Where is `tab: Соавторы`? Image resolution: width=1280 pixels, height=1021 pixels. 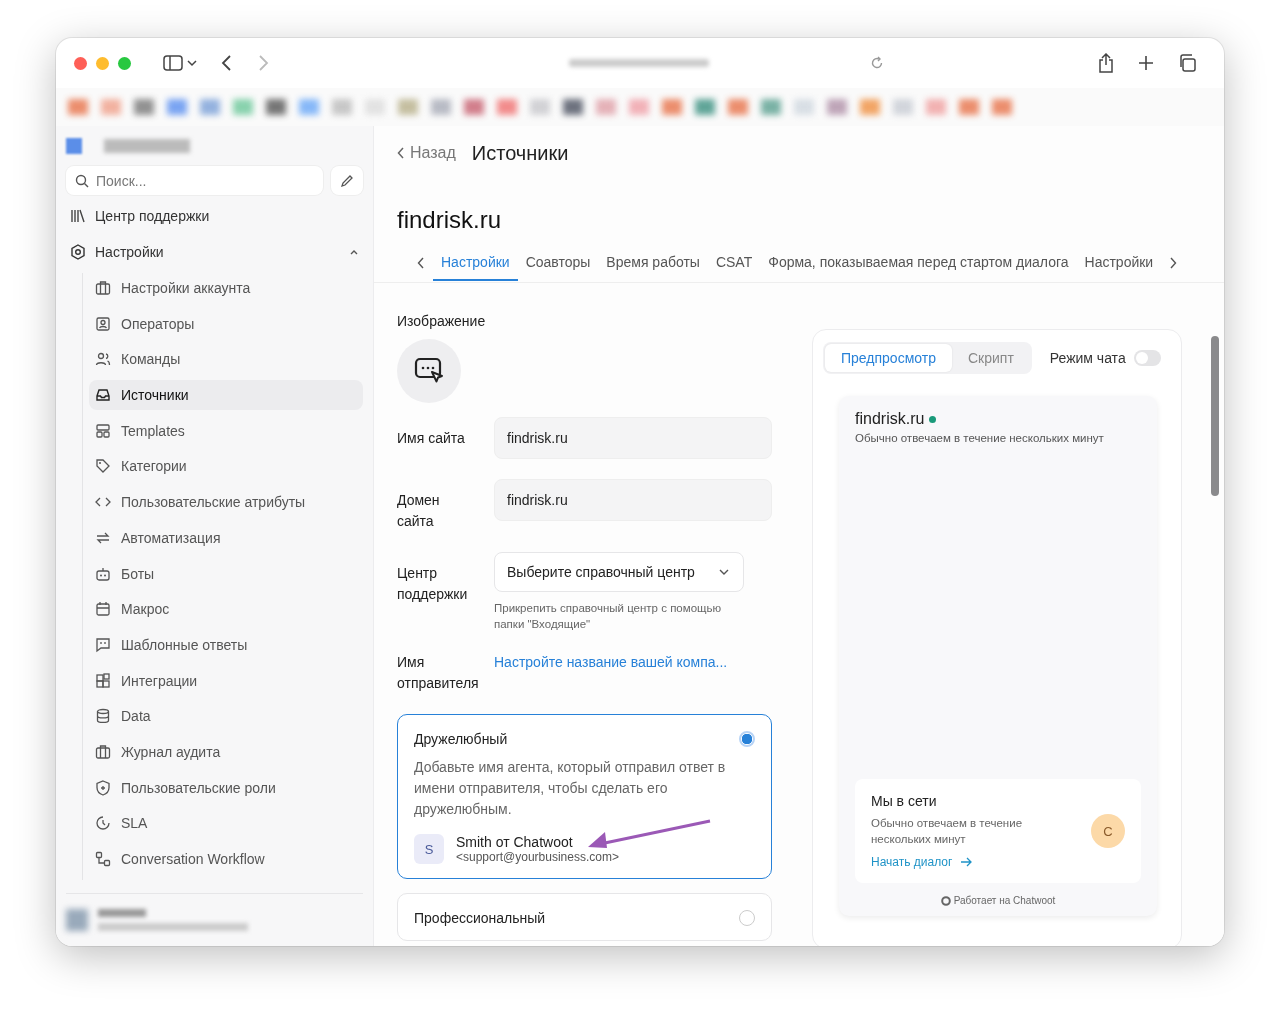
tab: Соавторы is located at coordinates (558, 263).